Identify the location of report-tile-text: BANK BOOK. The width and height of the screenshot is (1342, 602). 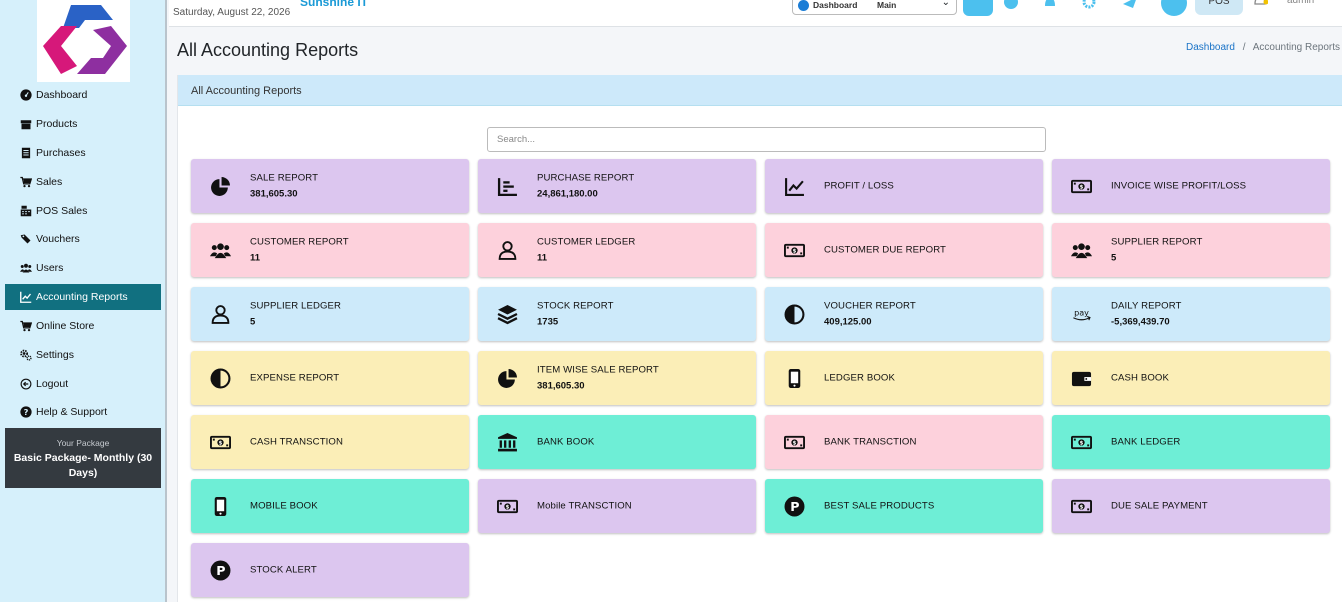
(565, 442).